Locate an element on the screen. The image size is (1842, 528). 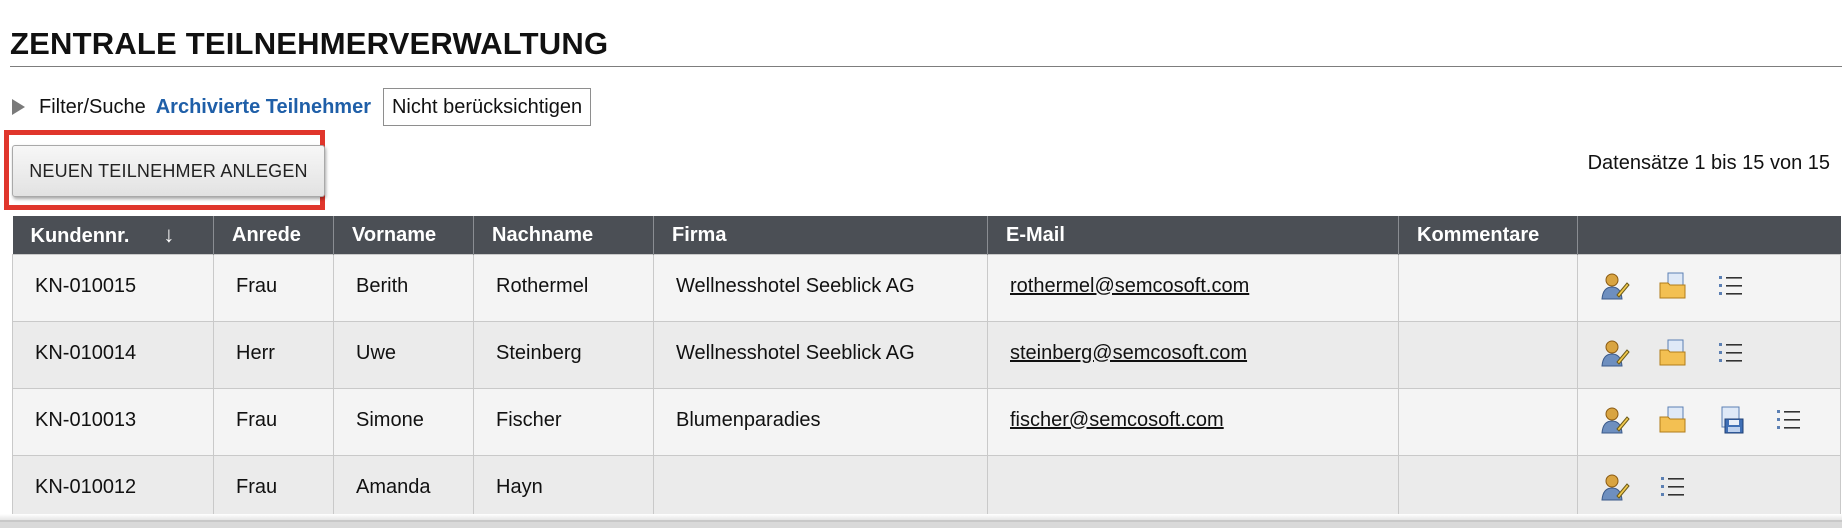
column-header-vorname: Vorname is located at coordinates (403, 235).